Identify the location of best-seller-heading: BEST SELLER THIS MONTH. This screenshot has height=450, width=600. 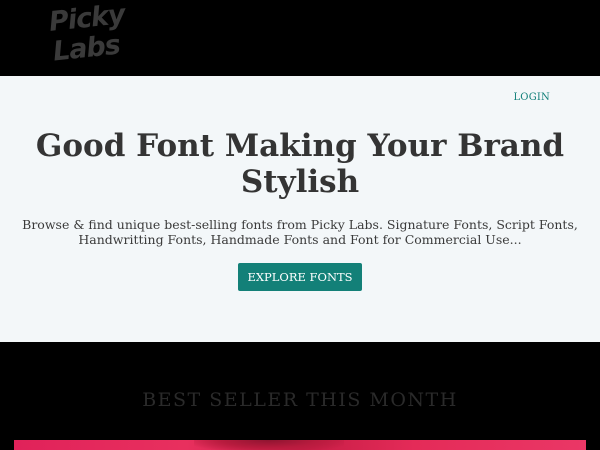
(300, 400).